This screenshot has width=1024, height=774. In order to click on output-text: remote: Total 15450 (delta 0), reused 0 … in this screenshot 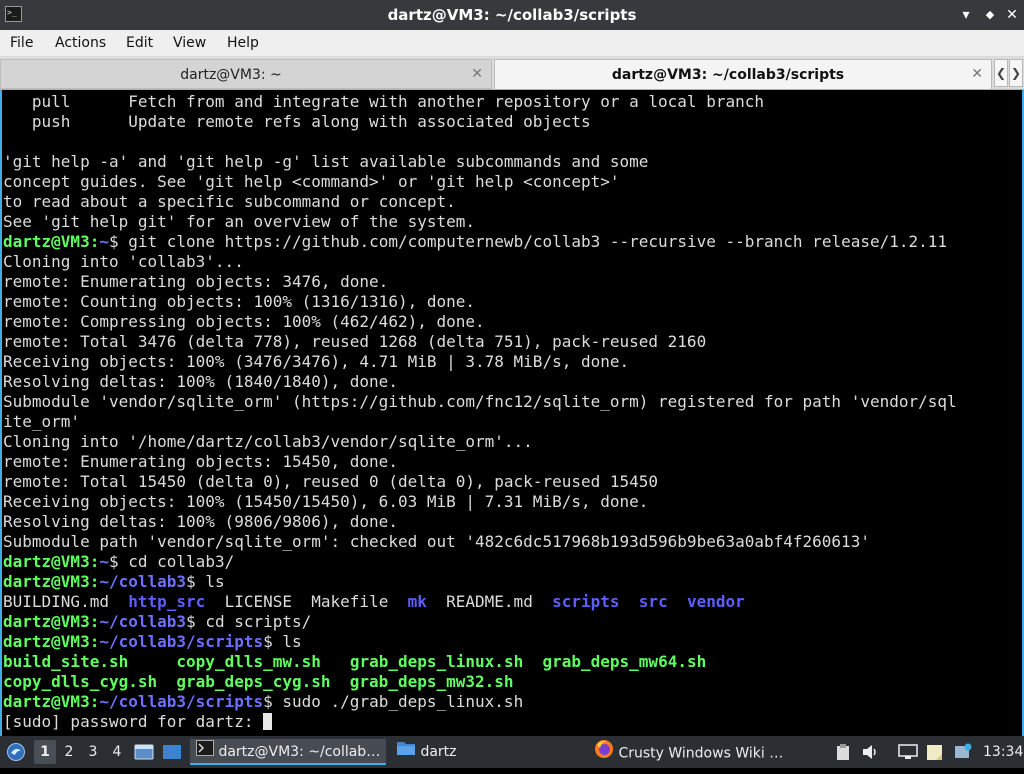, I will do `click(331, 481)`.